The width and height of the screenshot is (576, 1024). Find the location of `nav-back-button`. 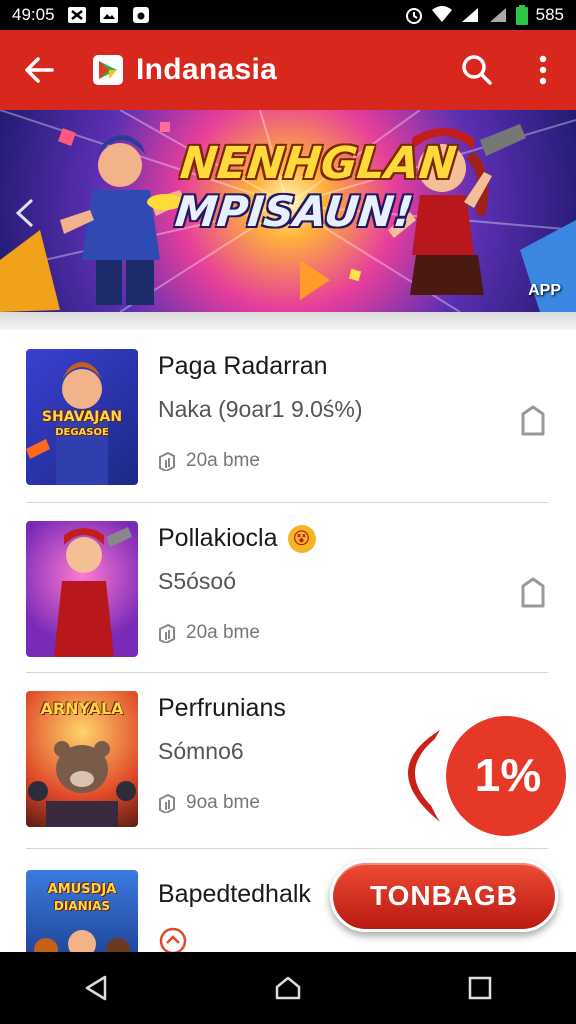

nav-back-button is located at coordinates (96, 988).